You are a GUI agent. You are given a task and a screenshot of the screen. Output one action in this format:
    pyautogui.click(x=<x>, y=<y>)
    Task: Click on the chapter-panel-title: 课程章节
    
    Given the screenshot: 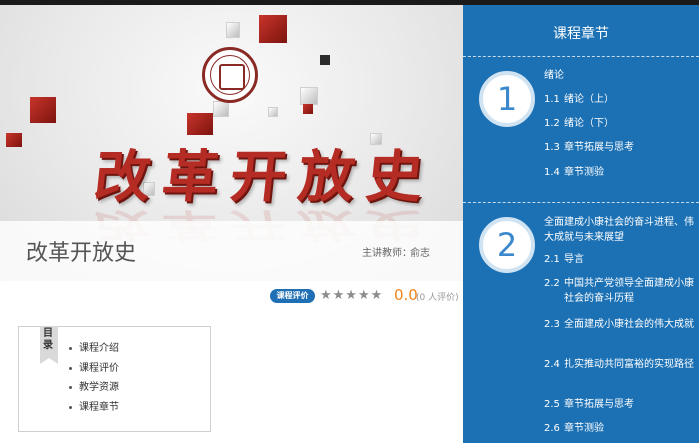 What is the action you would take?
    pyautogui.click(x=581, y=34)
    